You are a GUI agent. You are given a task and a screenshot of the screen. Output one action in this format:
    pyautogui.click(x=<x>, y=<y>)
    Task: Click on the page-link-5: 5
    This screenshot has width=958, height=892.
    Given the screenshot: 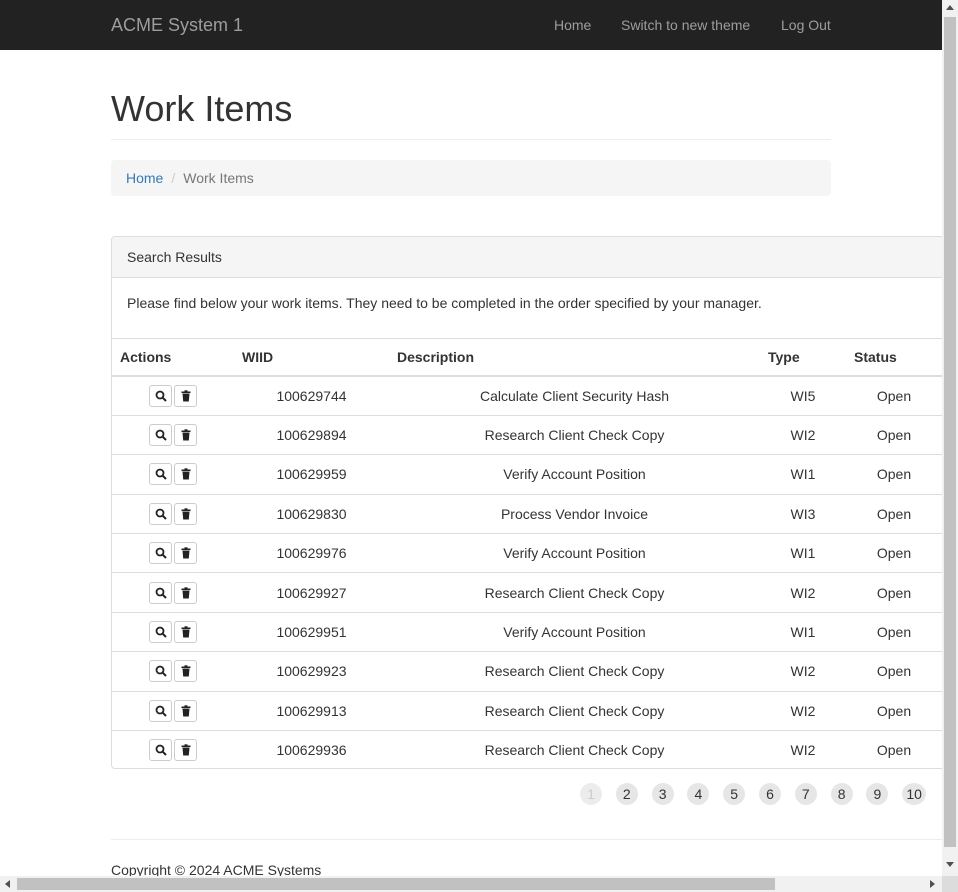 What is the action you would take?
    pyautogui.click(x=734, y=794)
    